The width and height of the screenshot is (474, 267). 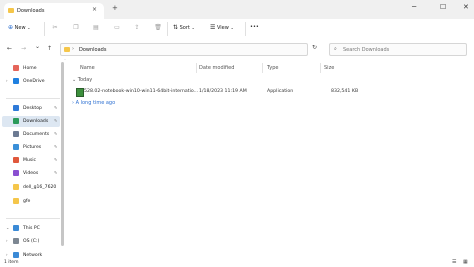 I want to click on computer-icon, so click(x=16, y=228).